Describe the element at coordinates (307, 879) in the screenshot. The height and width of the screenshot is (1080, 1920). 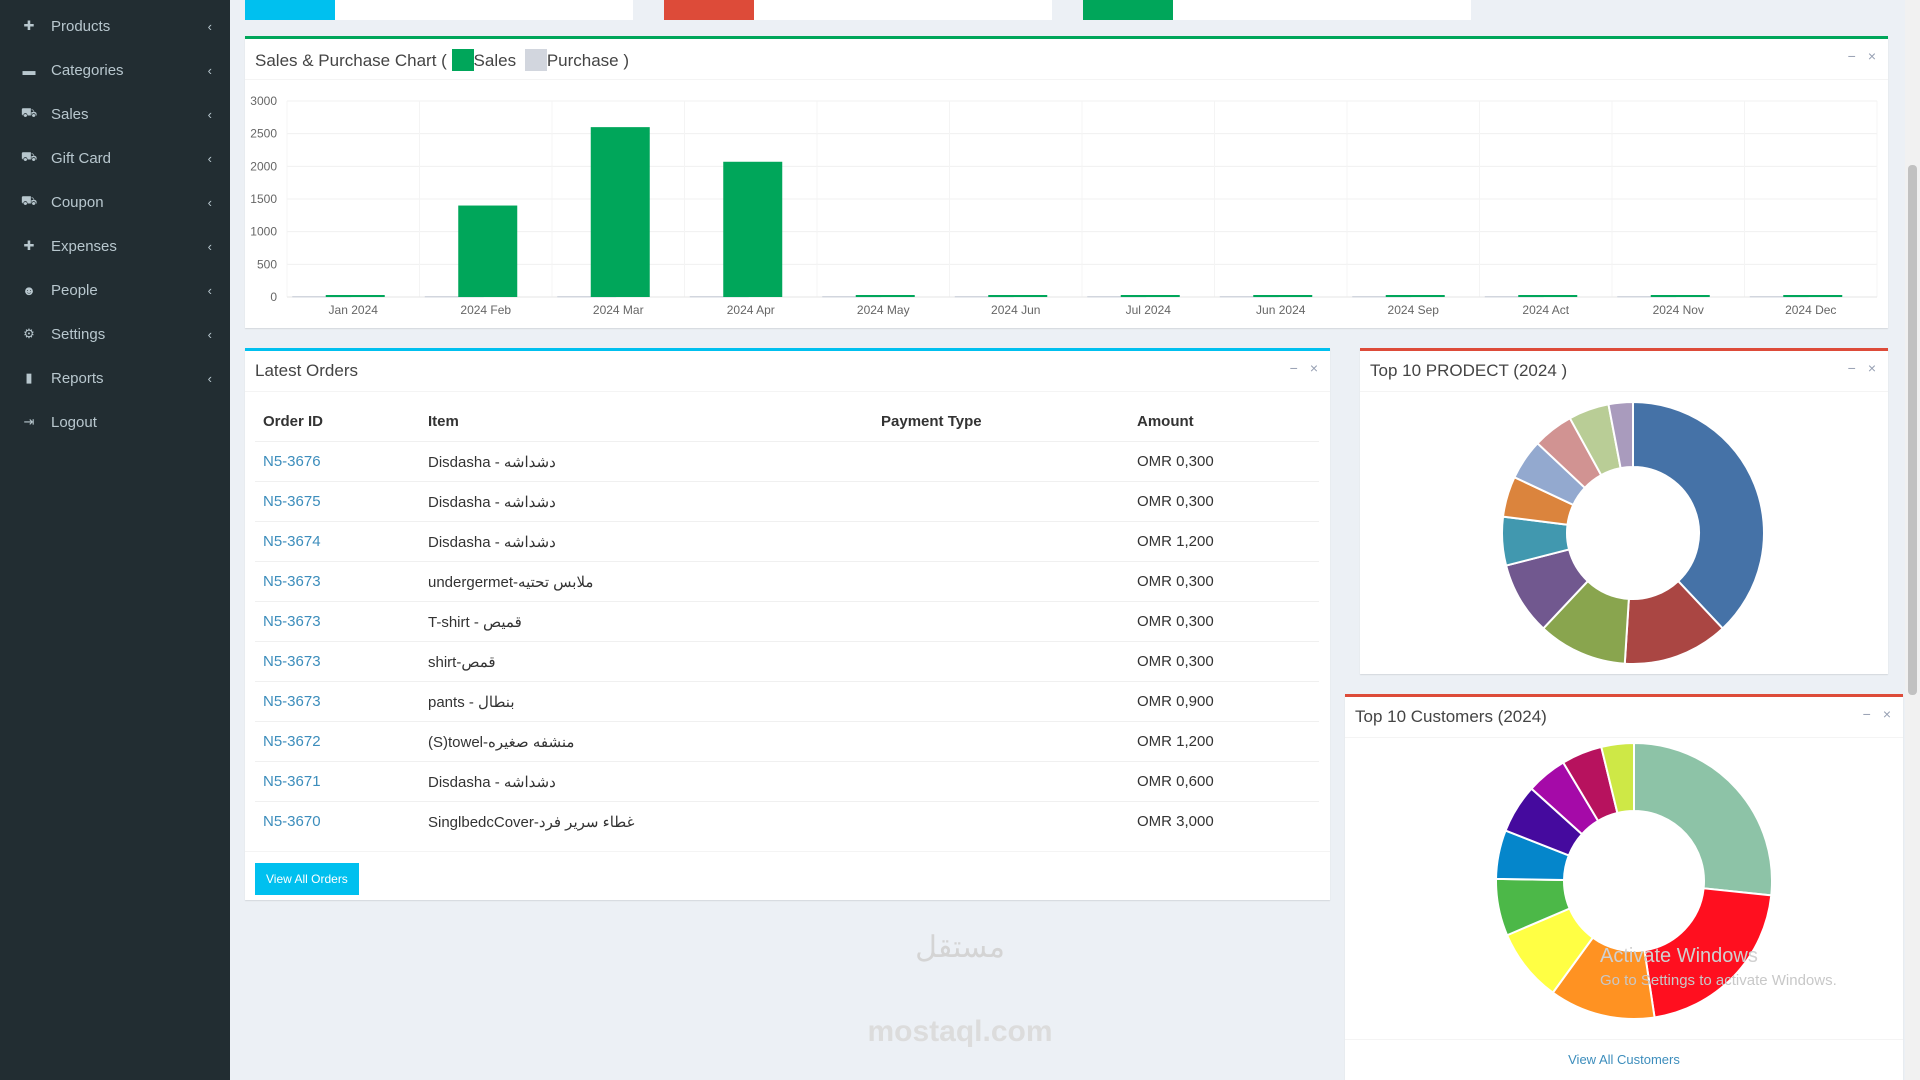
I see `view-all-orders-button: View All Orders` at that location.